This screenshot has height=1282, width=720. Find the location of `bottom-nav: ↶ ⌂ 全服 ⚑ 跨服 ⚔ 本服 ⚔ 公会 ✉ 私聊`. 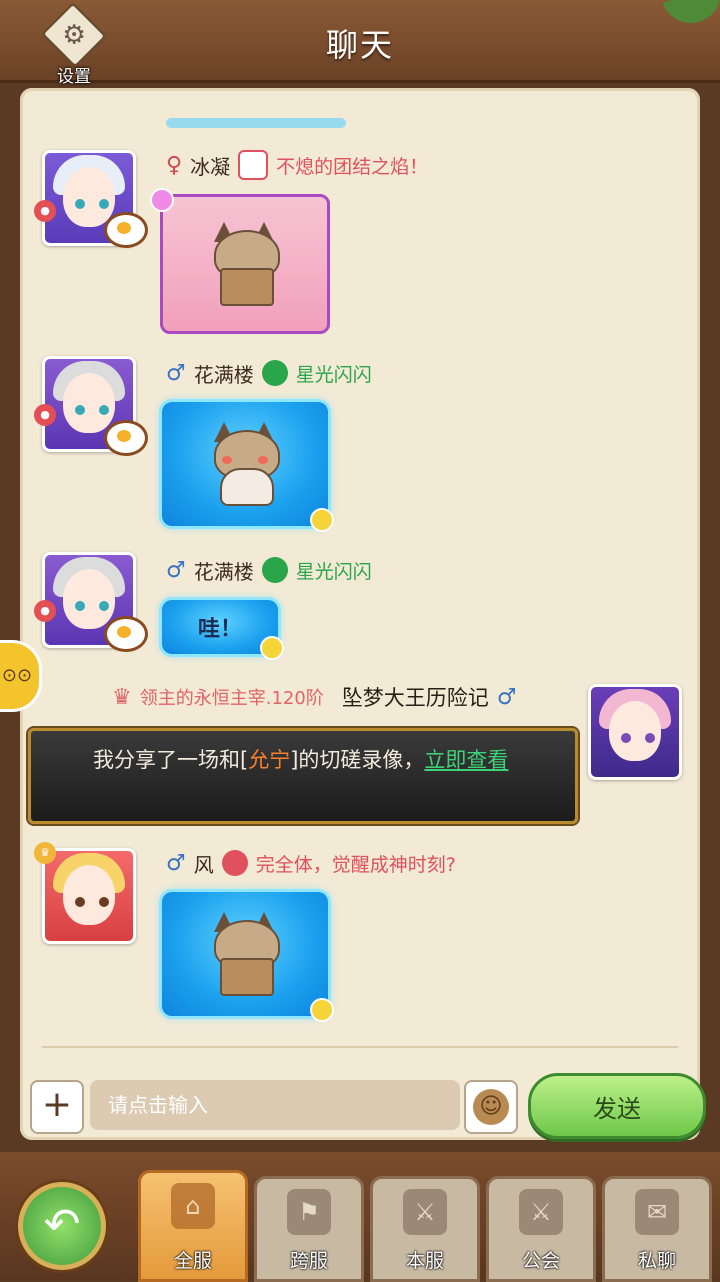

bottom-nav: ↶ ⌂ 全服 ⚑ 跨服 ⚔ 本服 ⚔ 公会 ✉ 私聊 is located at coordinates (360, 1217).